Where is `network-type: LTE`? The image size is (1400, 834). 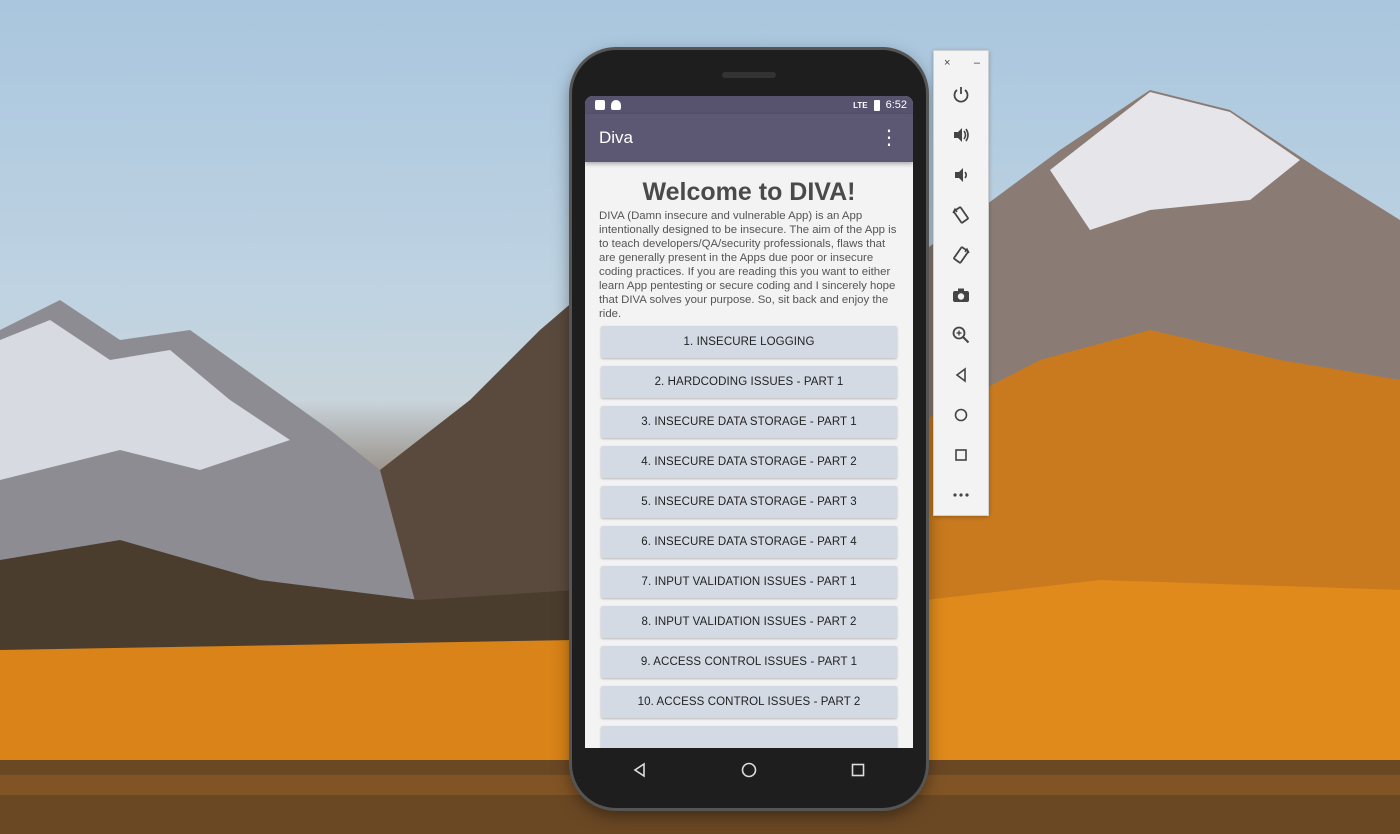 network-type: LTE is located at coordinates (860, 105).